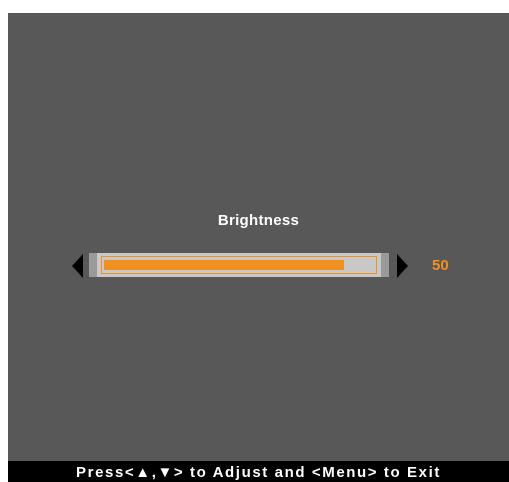  I want to click on setting-title: Brightness, so click(258, 220).